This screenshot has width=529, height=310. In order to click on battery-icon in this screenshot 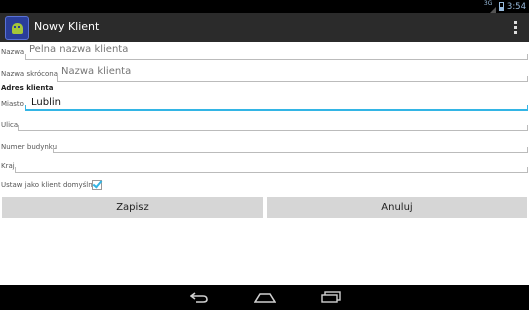, I will do `click(501, 6)`.